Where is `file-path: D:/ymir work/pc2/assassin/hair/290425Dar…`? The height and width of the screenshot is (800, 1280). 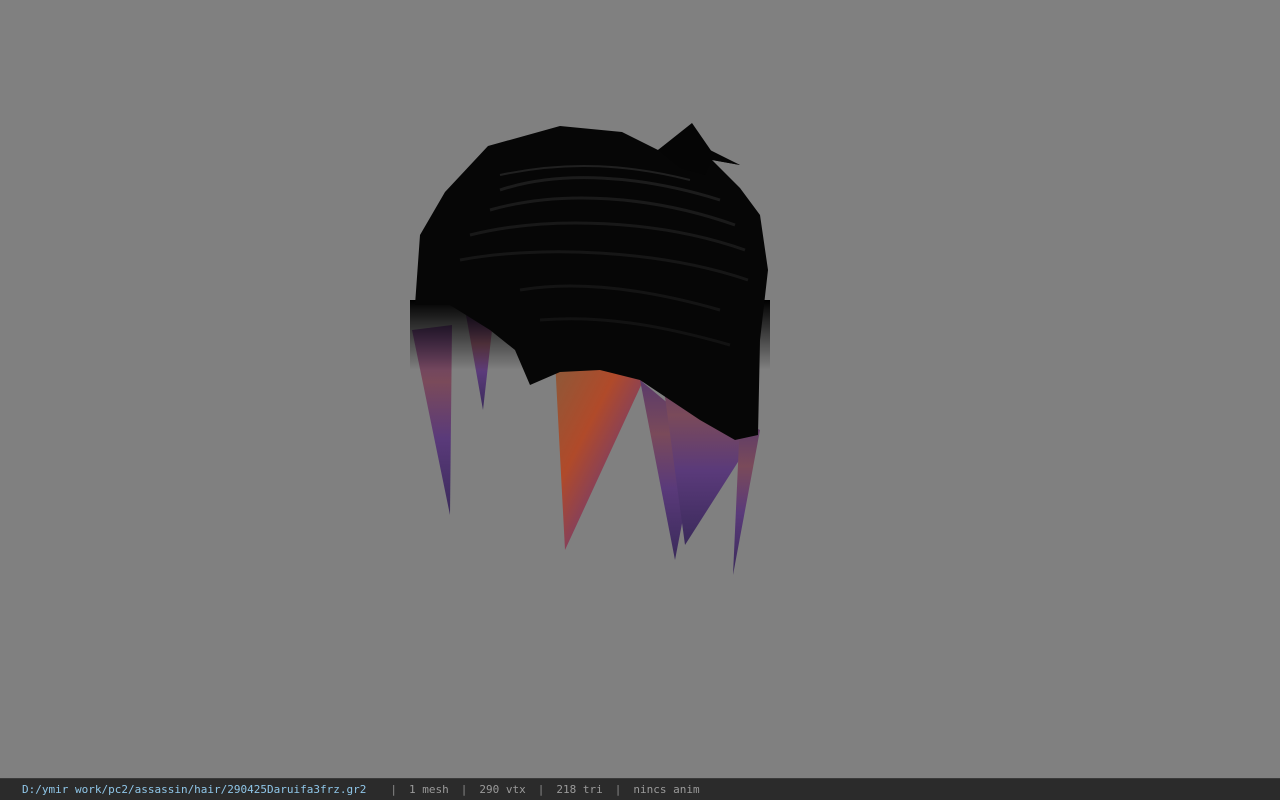 file-path: D:/ymir work/pc2/assassin/hair/290425Dar… is located at coordinates (194, 789).